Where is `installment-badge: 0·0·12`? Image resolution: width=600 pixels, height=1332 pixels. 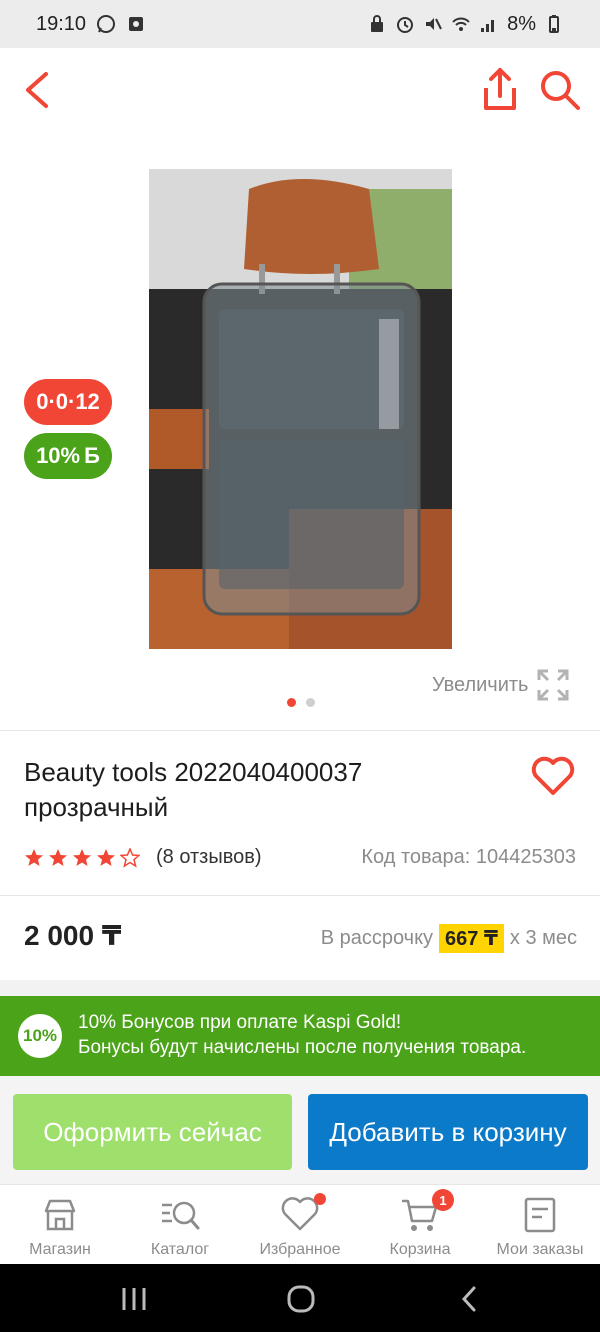
installment-badge: 0·0·12 is located at coordinates (68, 402).